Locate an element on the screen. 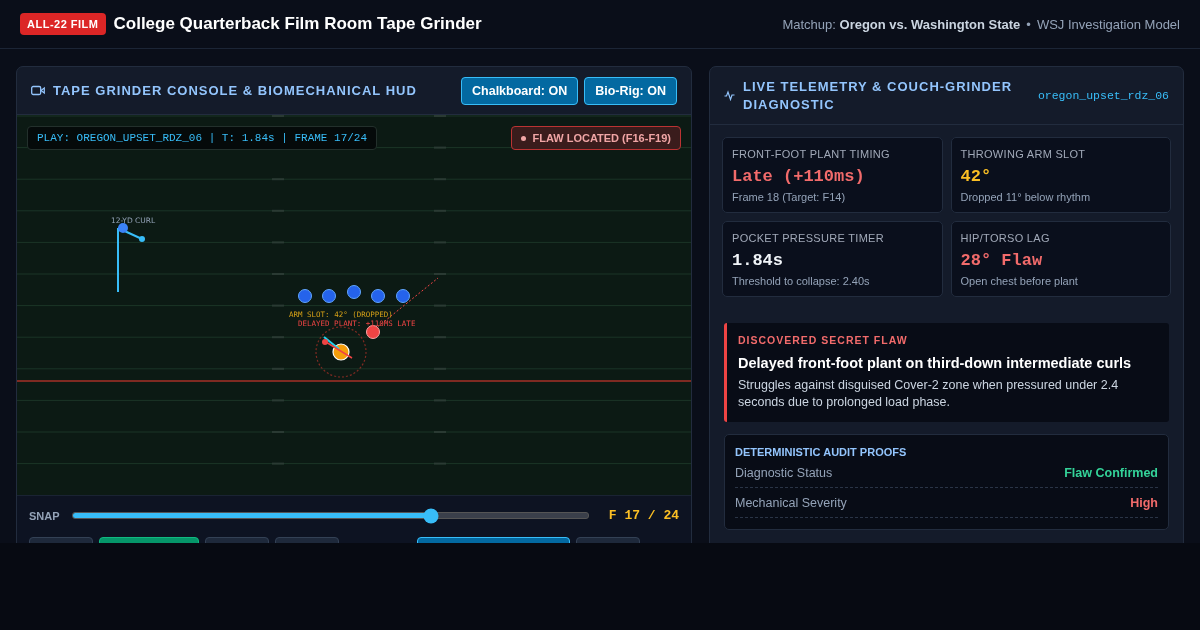 The image size is (1200, 630). callout-body: Struggles against disguised Cover-2 zone when pressured under 2.4 seconds due to prolonged load phase. is located at coordinates (929, 394).